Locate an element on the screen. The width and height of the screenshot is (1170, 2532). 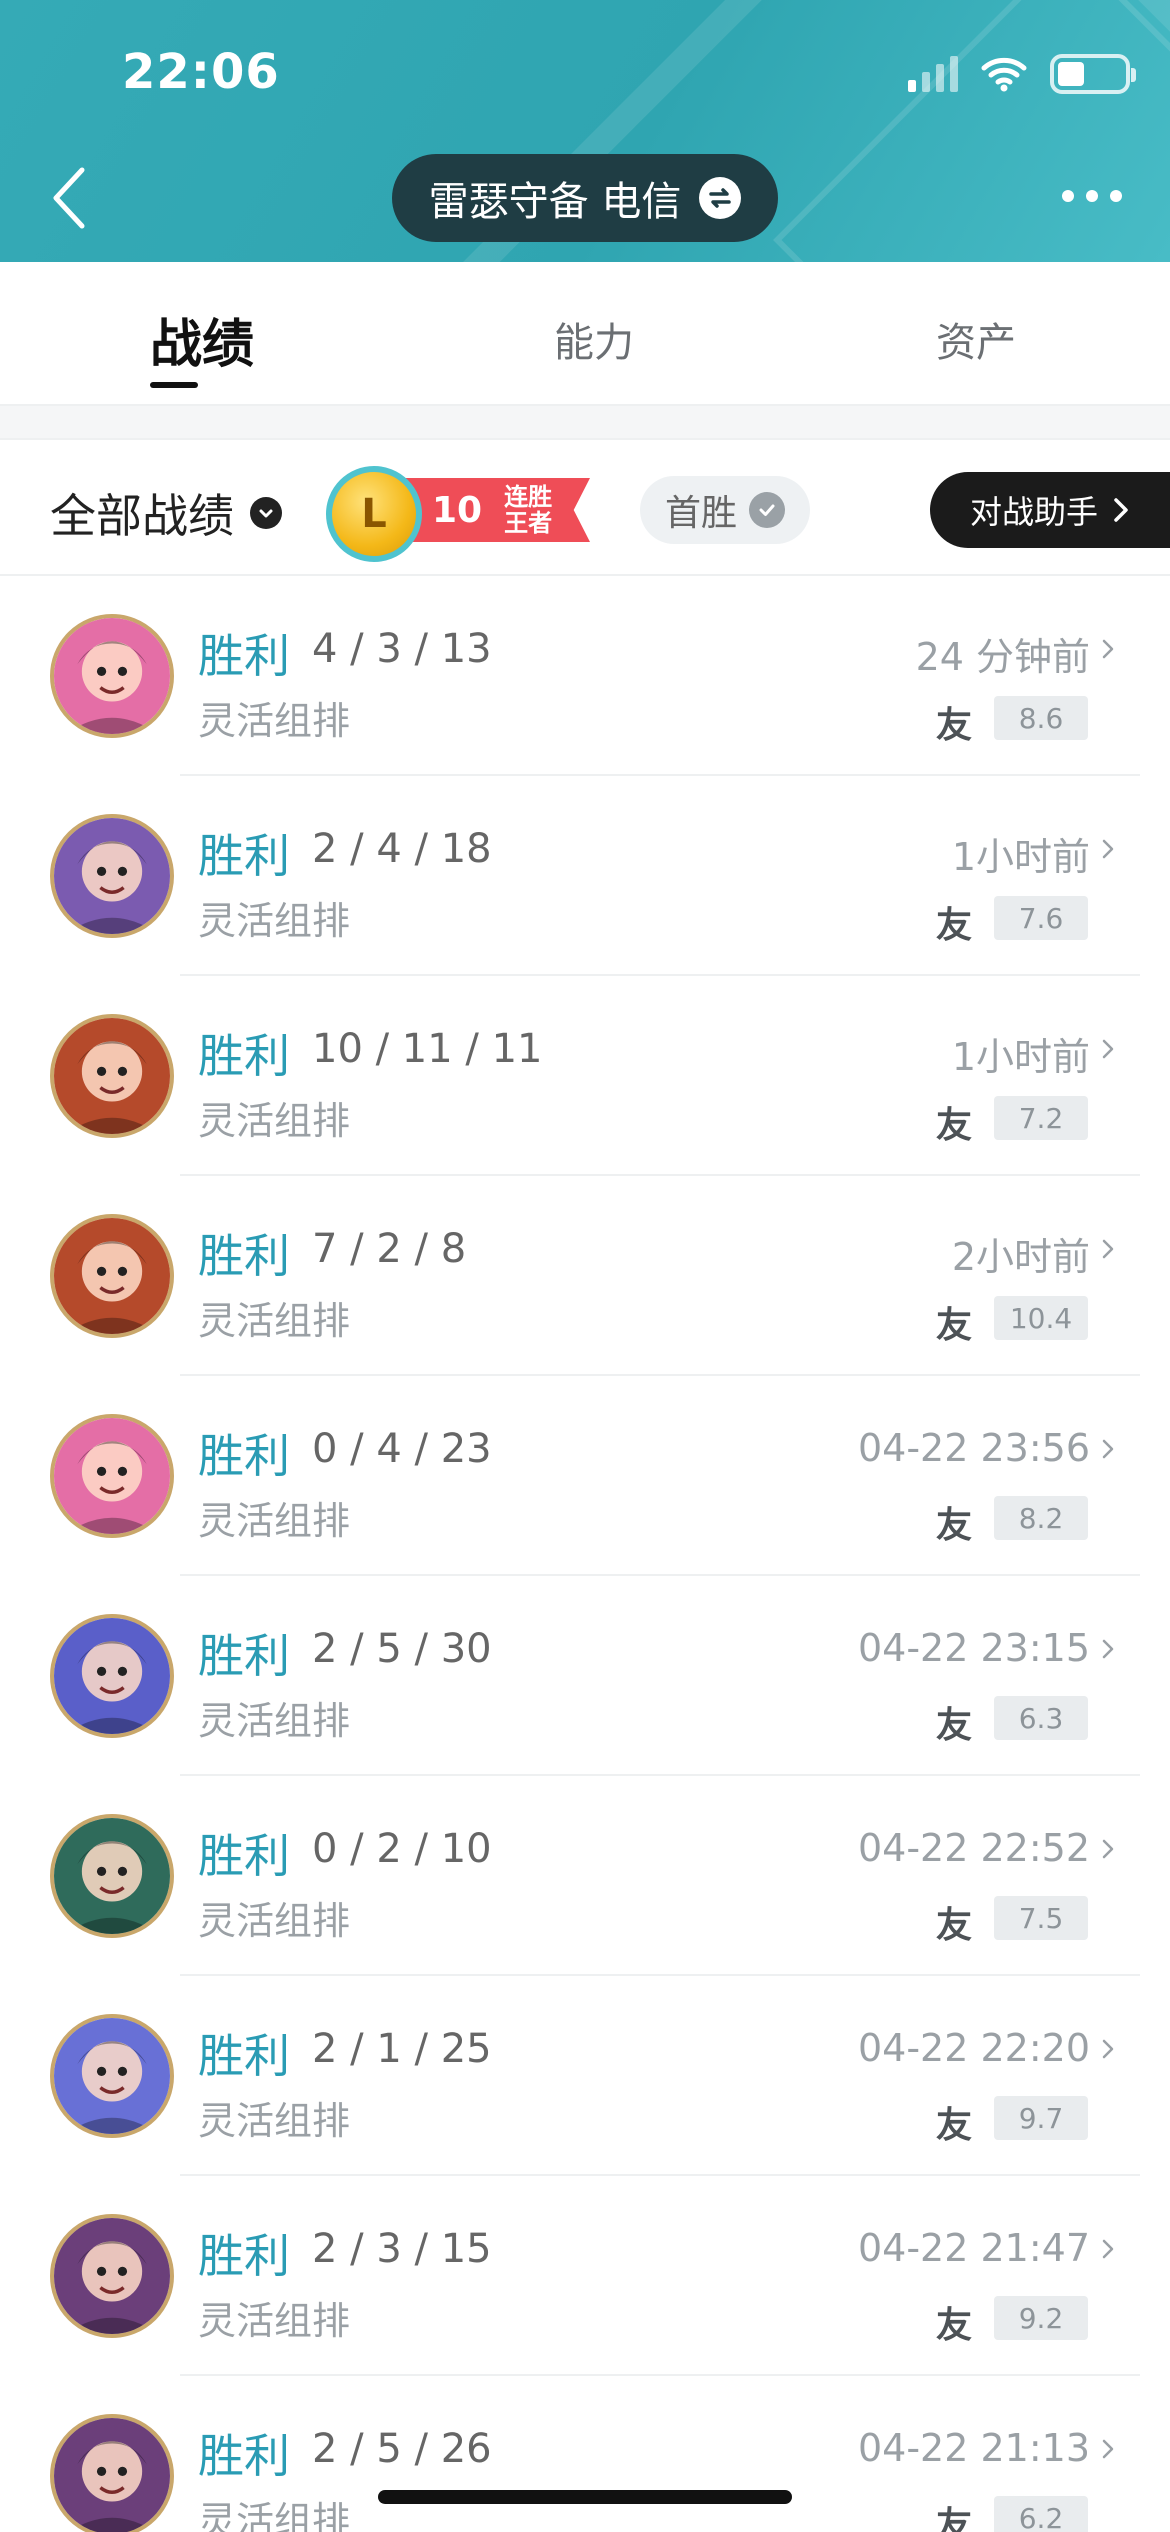
match-row: 胜利 0 / 2 / 10 灵活组排 04-22 22:52 友 7.5 is located at coordinates (585, 1876).